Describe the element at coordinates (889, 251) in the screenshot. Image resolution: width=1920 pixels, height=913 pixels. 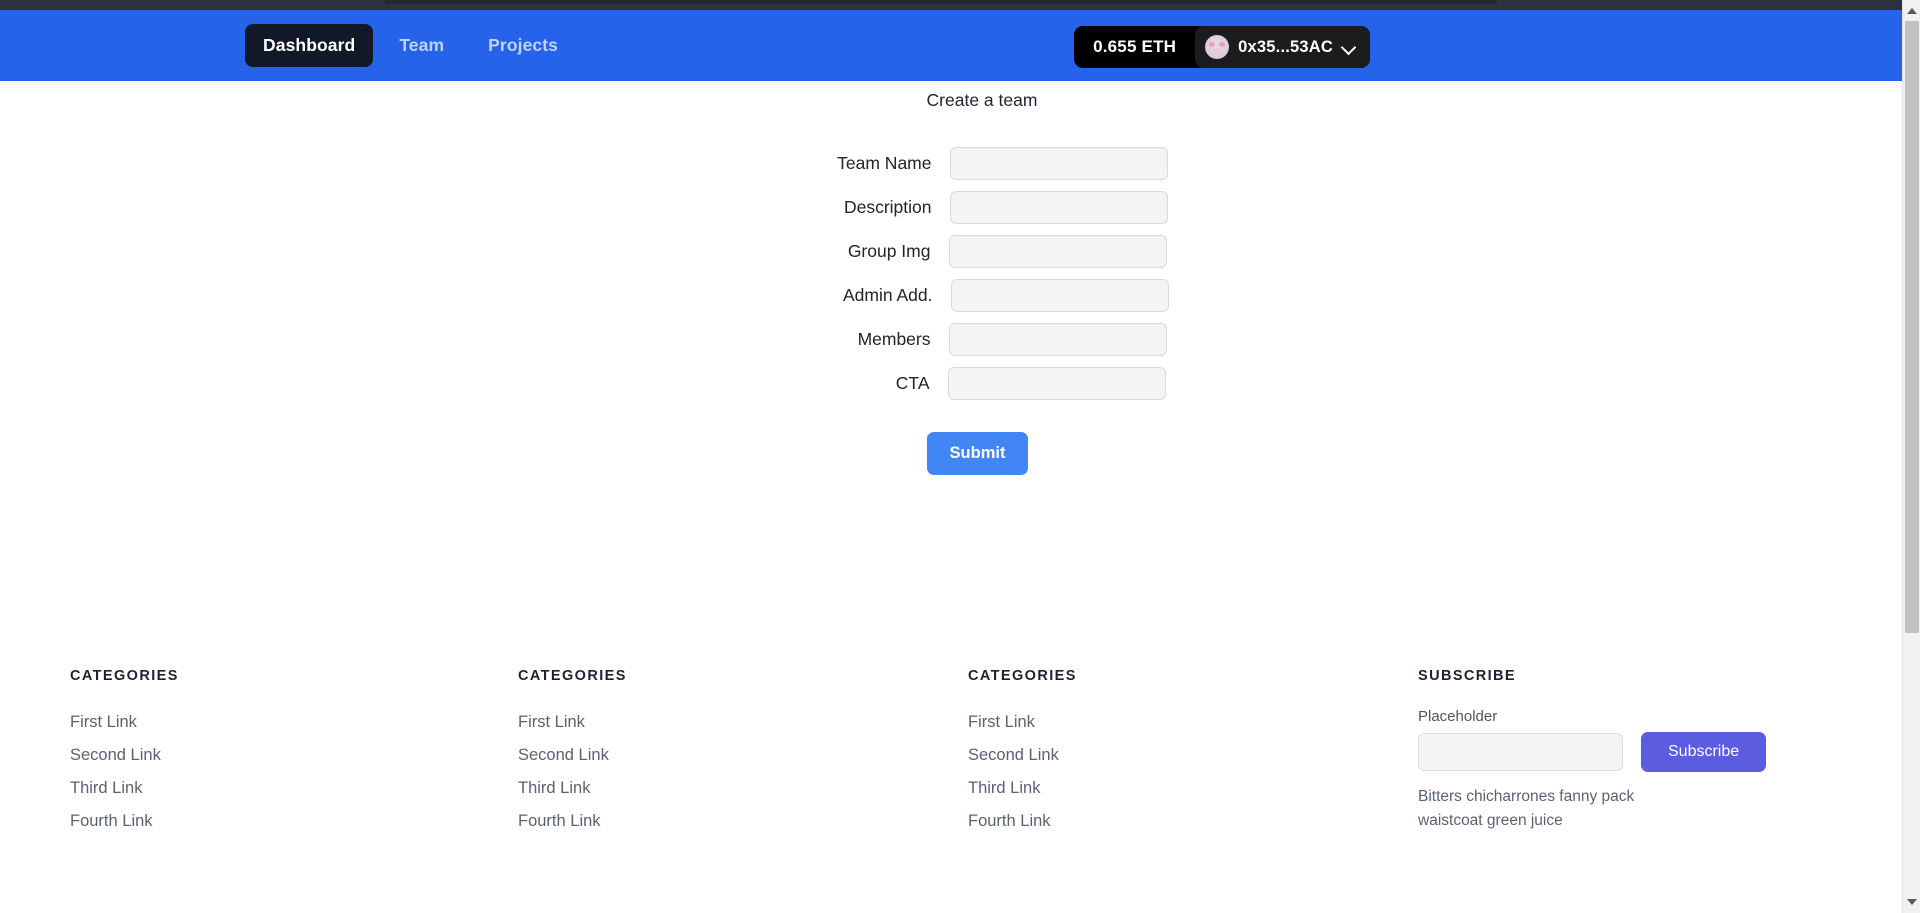
I see `label-group-img: Group Img` at that location.